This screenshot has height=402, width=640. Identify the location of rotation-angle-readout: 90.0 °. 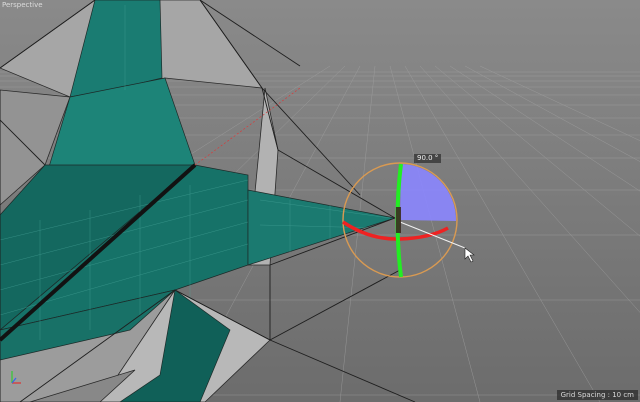
(428, 158).